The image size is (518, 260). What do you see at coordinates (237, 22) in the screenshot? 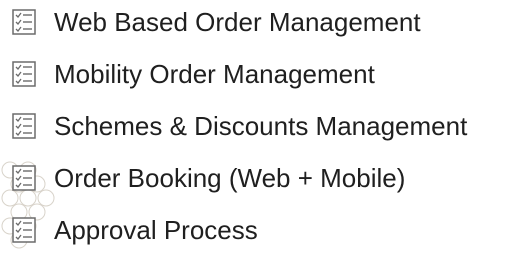
I see `list-item-label: Web Based Order Management` at bounding box center [237, 22].